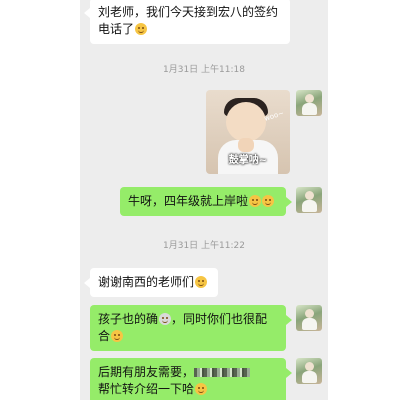 This screenshot has width=400, height=400. I want to click on message-text: 刘老师，我们今天接到宏八的签约电话了, so click(188, 20).